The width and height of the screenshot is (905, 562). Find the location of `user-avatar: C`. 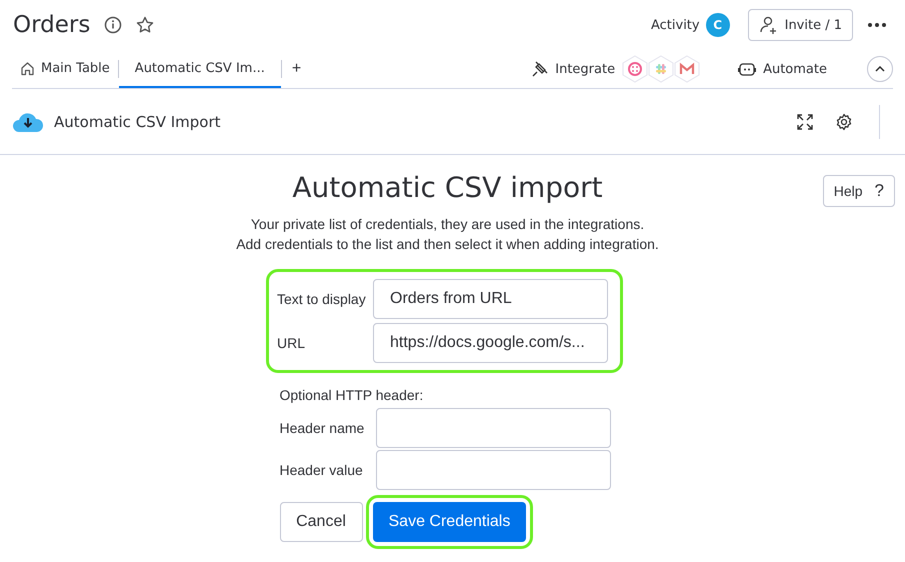

user-avatar: C is located at coordinates (718, 25).